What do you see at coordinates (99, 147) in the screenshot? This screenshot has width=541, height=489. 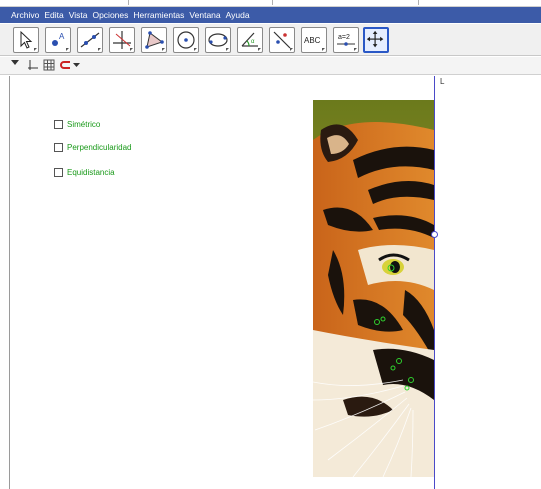 I see `checkbox-label: Perpendicularidad` at bounding box center [99, 147].